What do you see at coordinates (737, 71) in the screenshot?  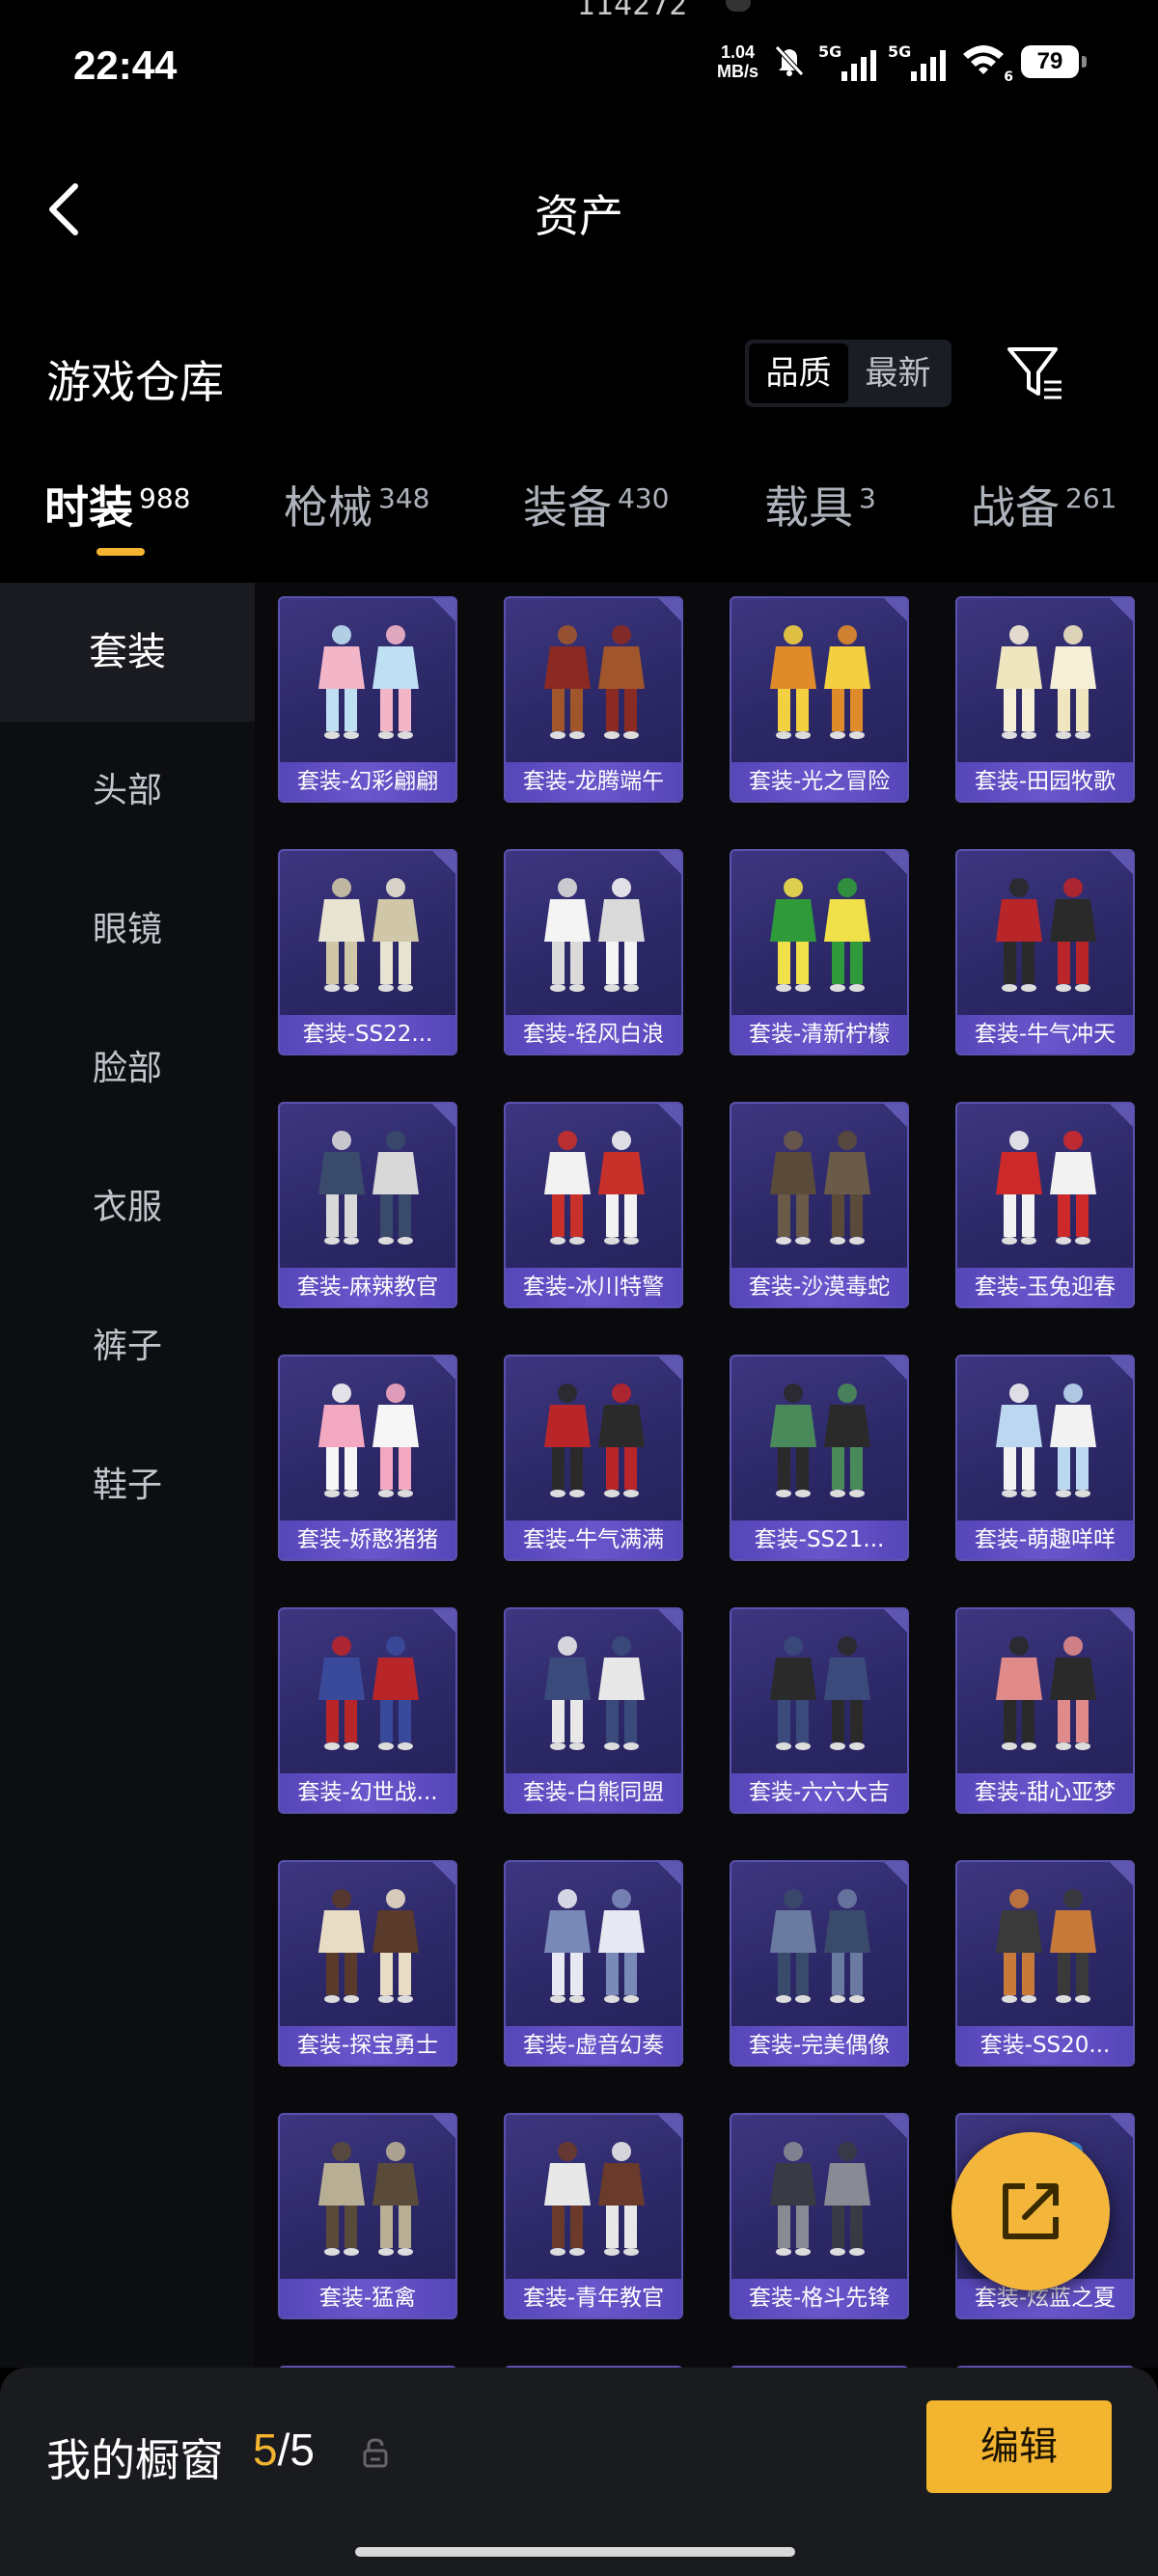 I see `network-speed-unit: MB/s` at bounding box center [737, 71].